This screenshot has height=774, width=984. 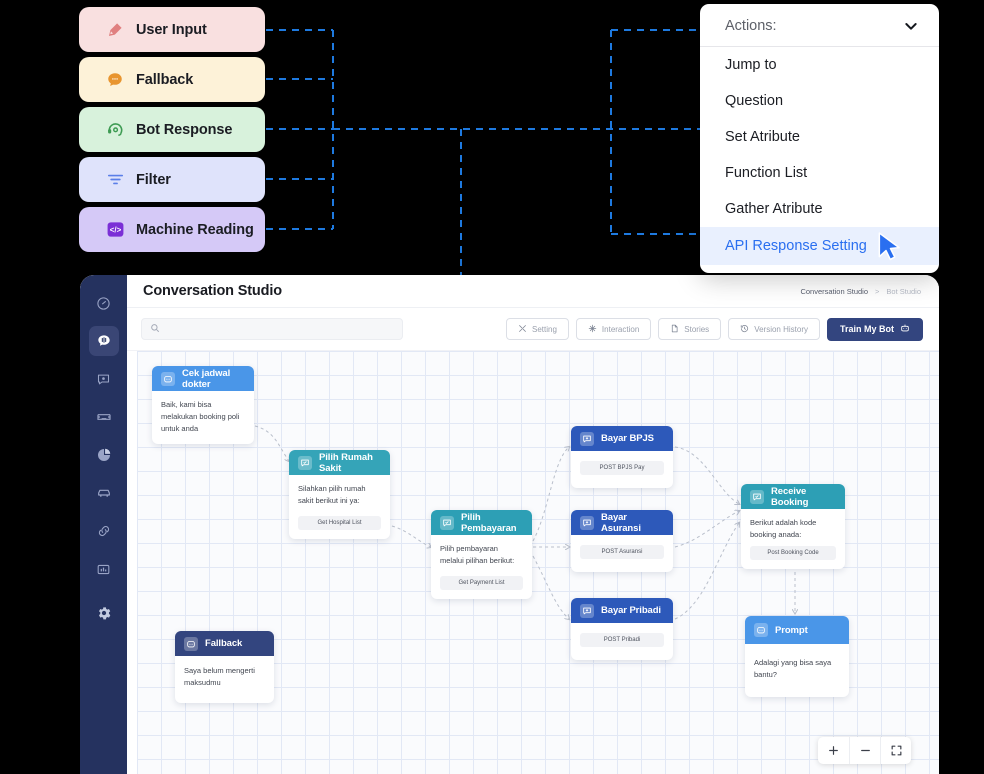 What do you see at coordinates (819, 101) in the screenshot?
I see `action-item-question: Question` at bounding box center [819, 101].